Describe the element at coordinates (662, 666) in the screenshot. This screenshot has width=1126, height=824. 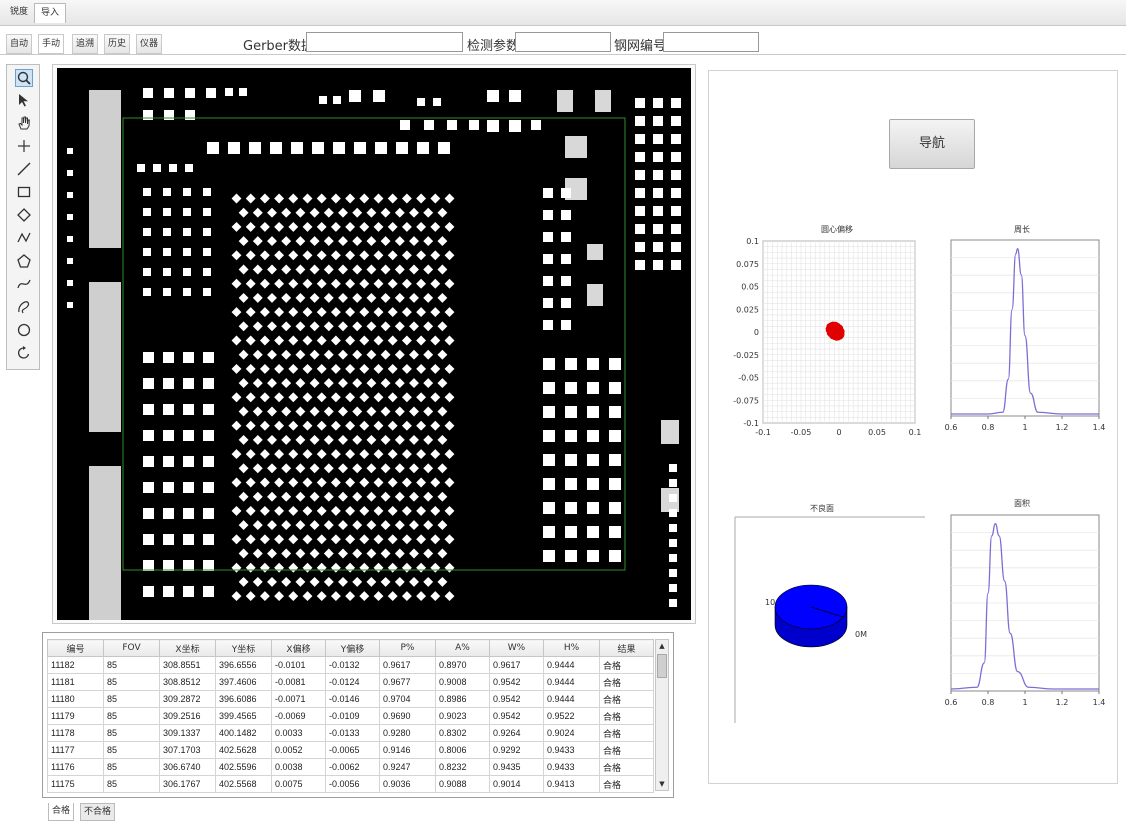
I see `scroll-thumb` at that location.